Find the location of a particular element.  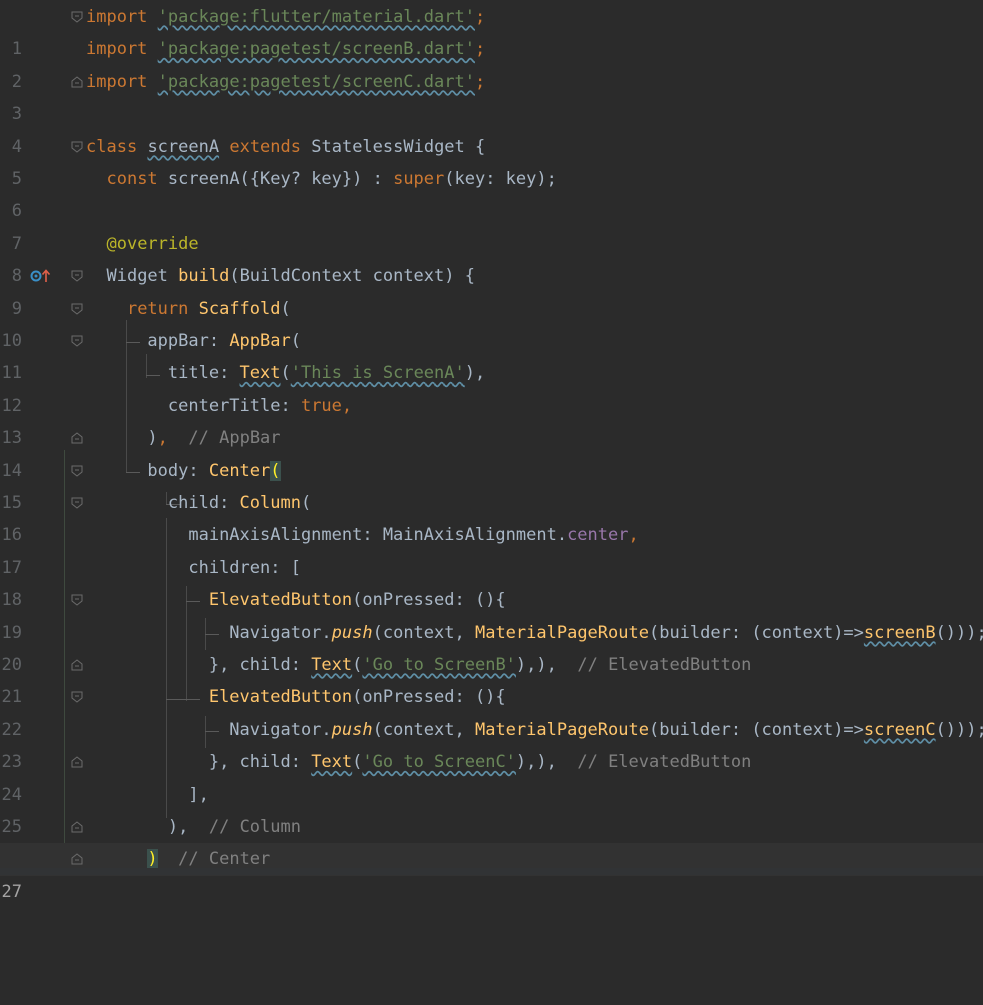

widget-name: Center is located at coordinates (239, 470).